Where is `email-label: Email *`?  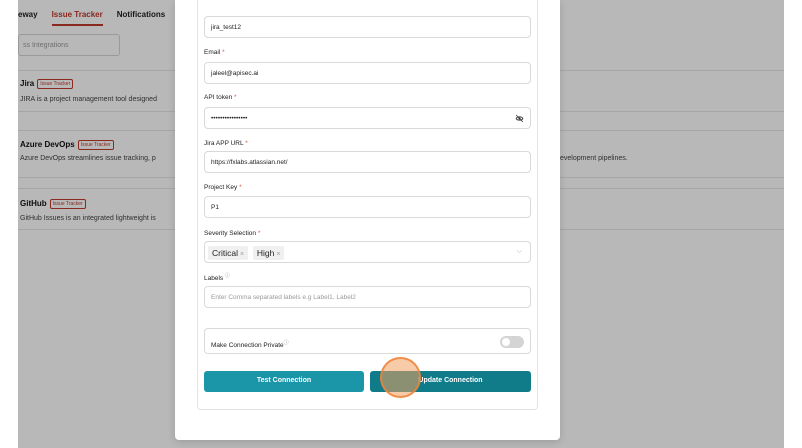
email-label: Email * is located at coordinates (214, 52).